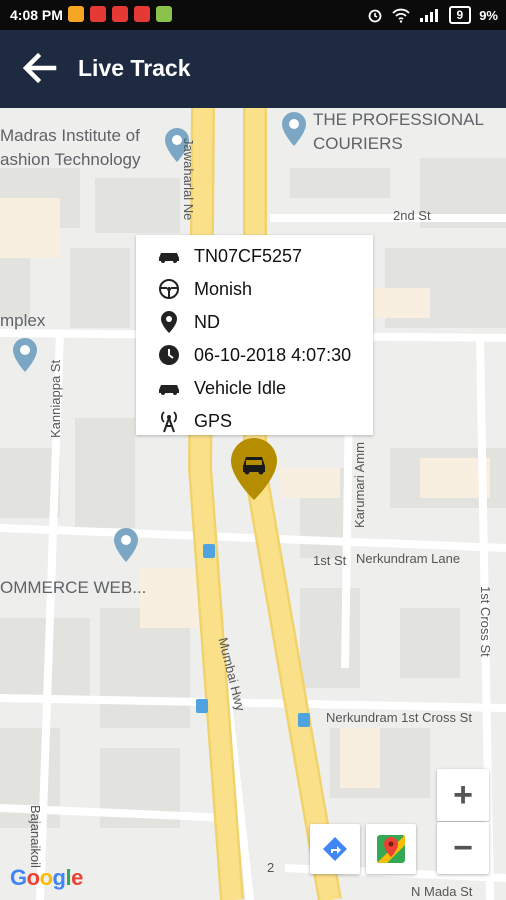  Describe the element at coordinates (485, 621) in the screenshot. I see `map-label: 1st Cross St` at that location.